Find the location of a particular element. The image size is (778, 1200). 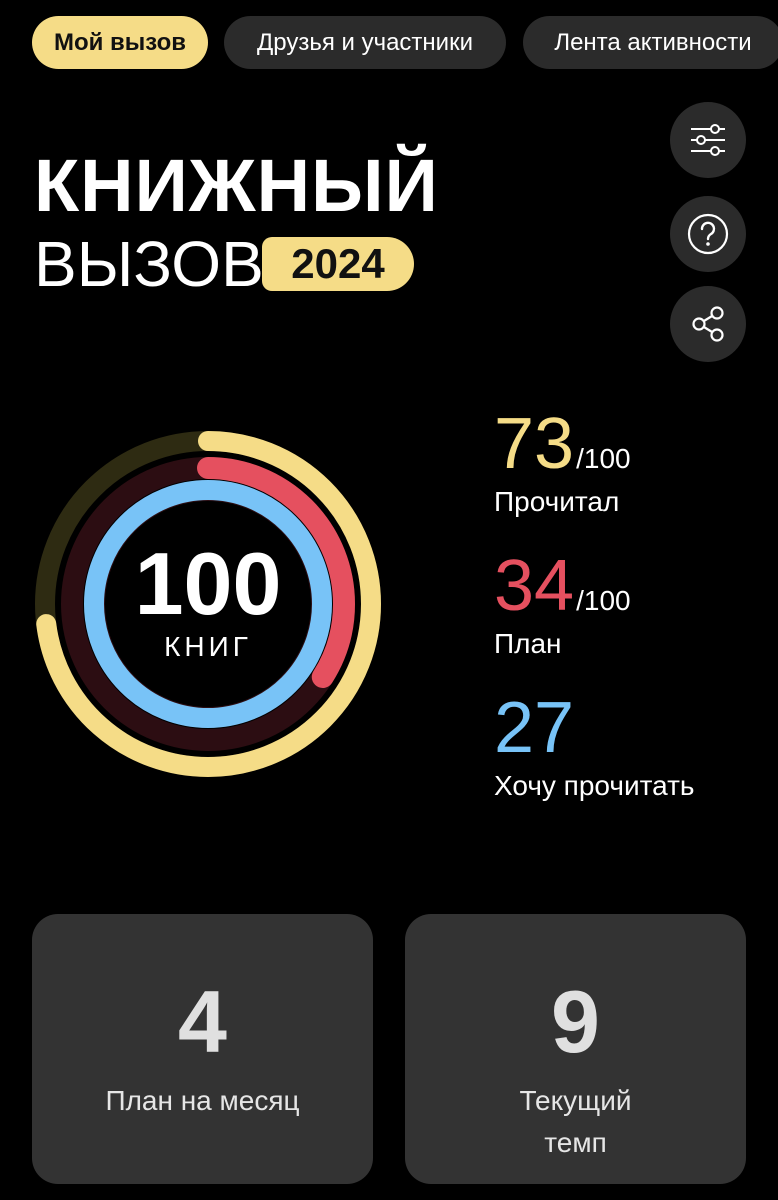

stat-read-total: /100 is located at coordinates (603, 458).